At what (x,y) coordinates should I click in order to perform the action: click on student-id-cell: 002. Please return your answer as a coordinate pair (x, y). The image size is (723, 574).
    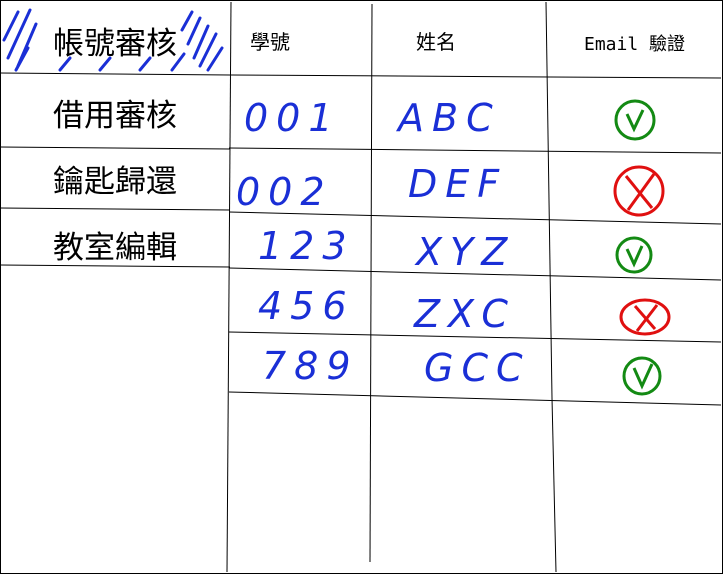
    Looking at the image, I should click on (284, 192).